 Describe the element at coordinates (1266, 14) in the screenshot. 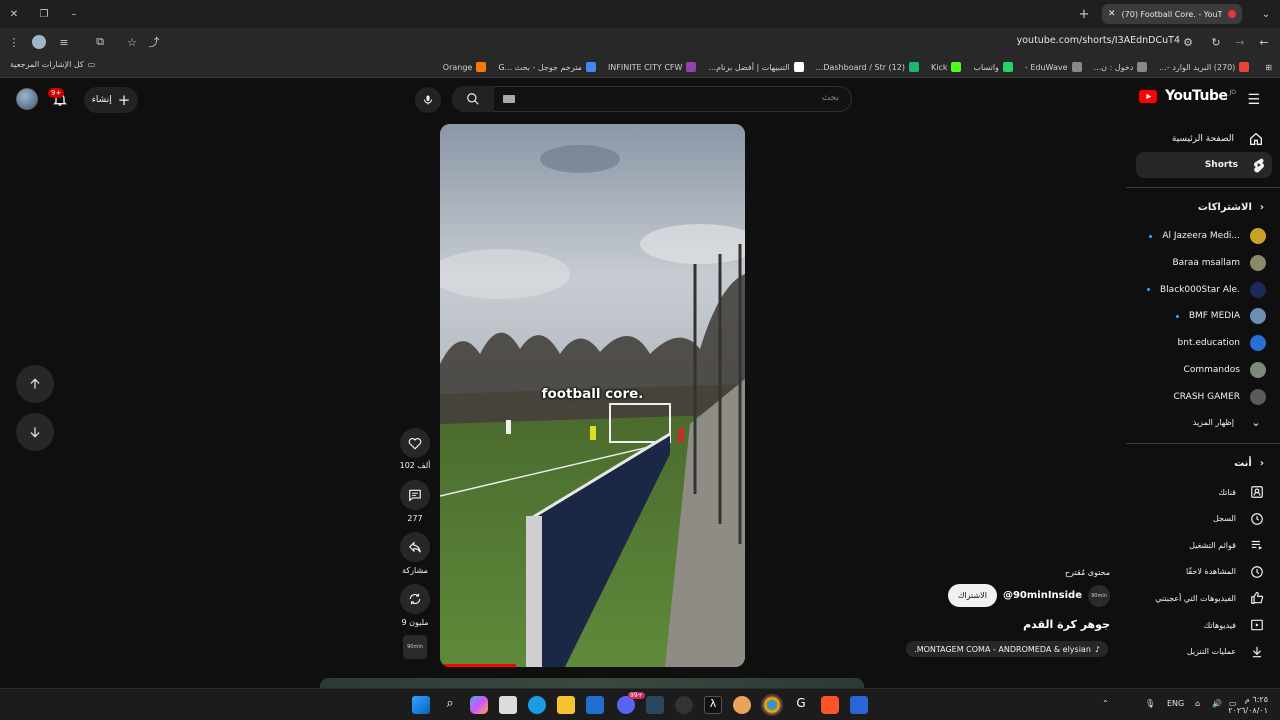

I see `tab-search-icon: ⌄` at that location.